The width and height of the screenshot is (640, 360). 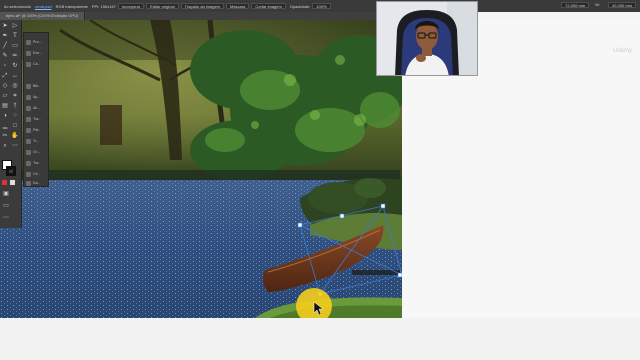 What do you see at coordinates (5, 136) in the screenshot?
I see `slice-icon: ✂` at bounding box center [5, 136].